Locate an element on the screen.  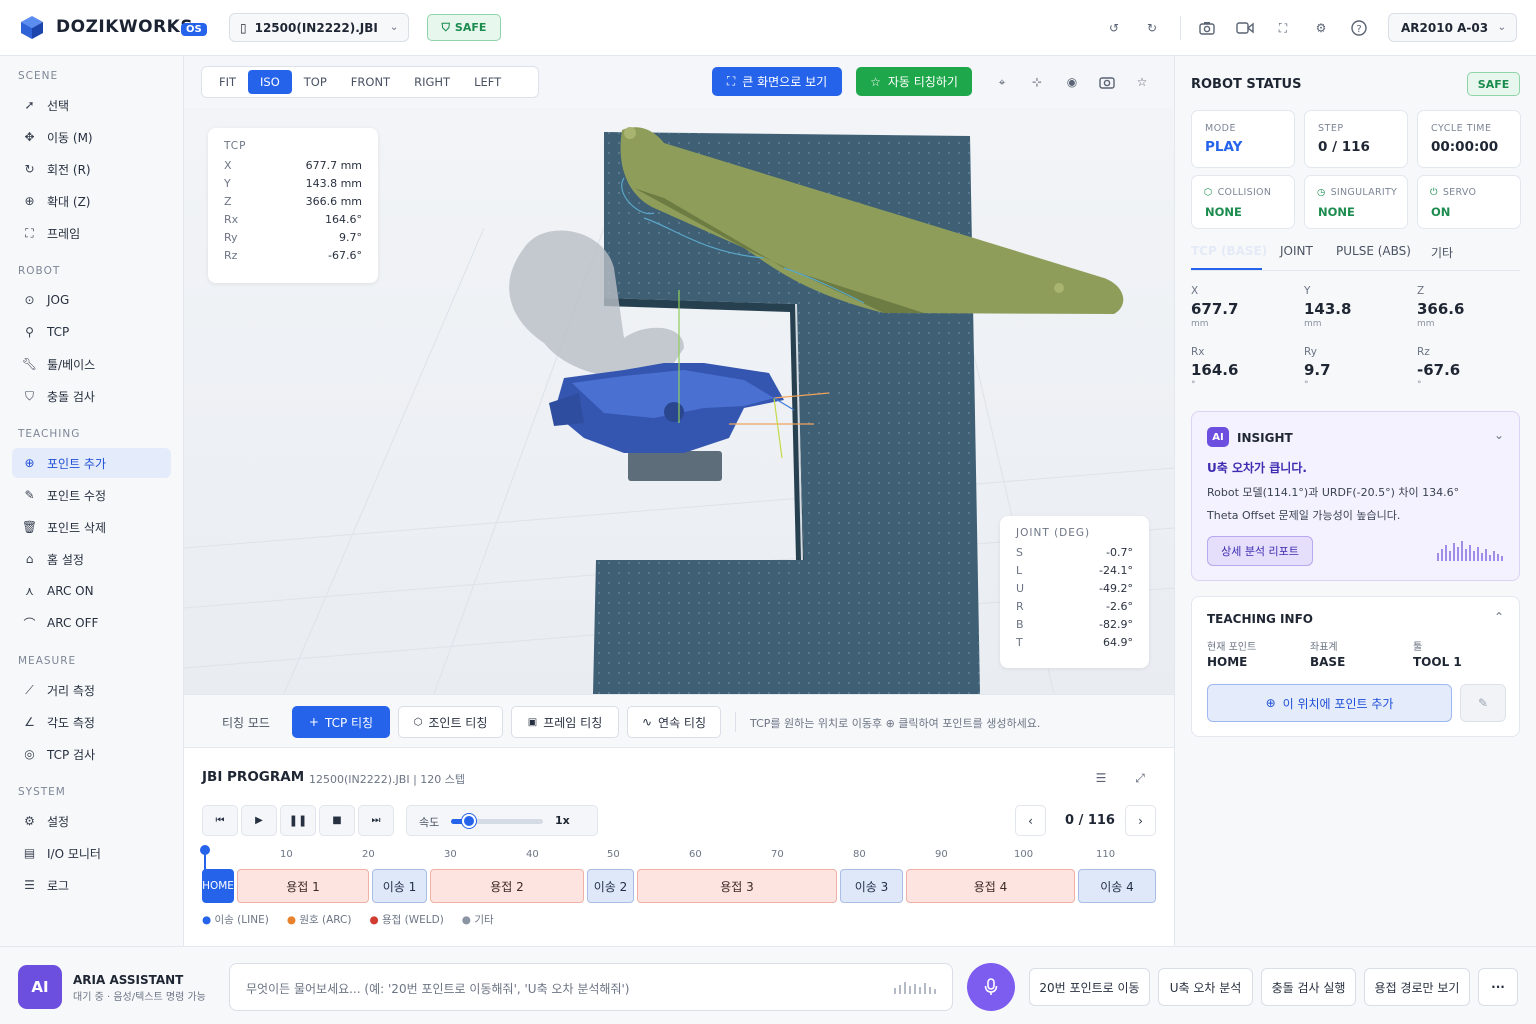
file-selector: ▯ 12500(IN2222).JBI ⌄ is located at coordinates (319, 27).